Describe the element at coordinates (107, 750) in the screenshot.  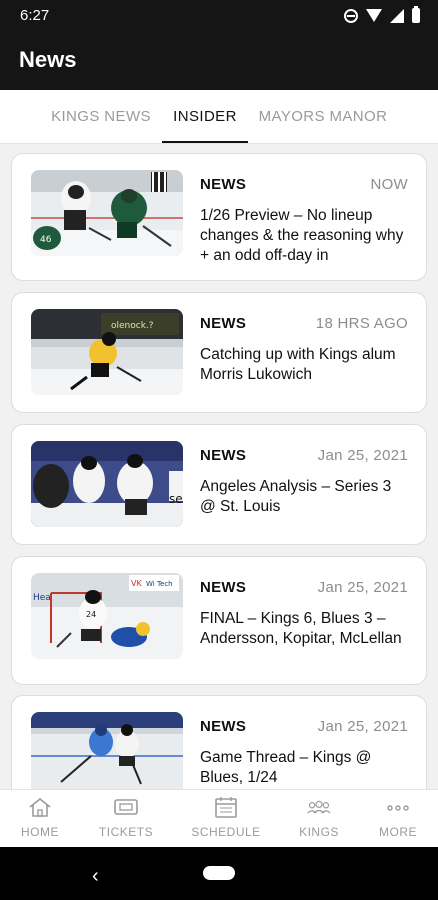
I see `article-thumbnail` at that location.